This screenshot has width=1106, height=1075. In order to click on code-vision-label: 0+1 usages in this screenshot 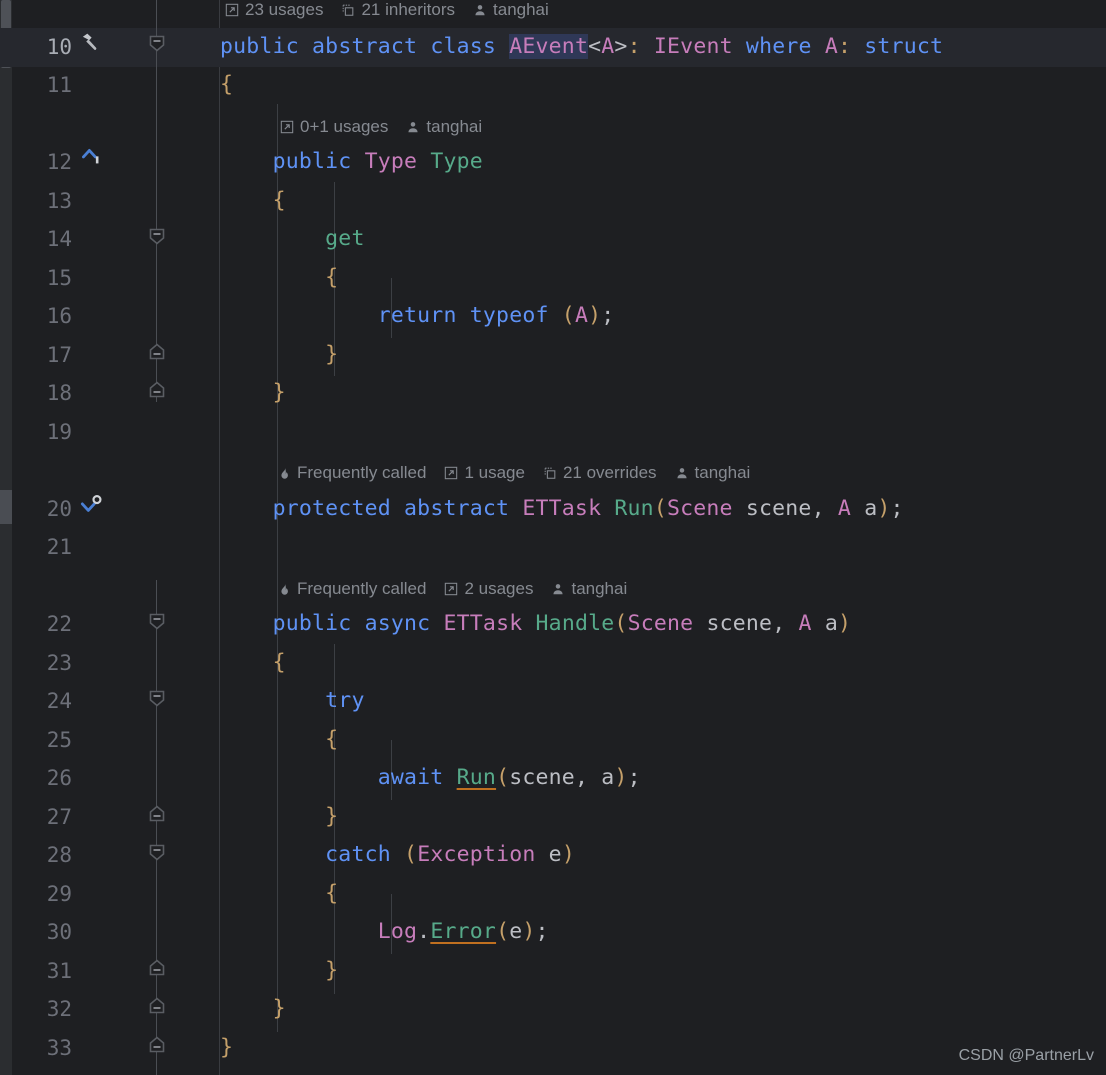, I will do `click(344, 126)`.